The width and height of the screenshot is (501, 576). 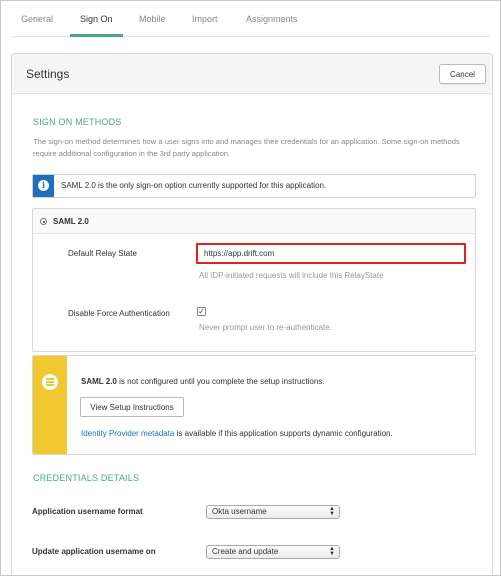 What do you see at coordinates (152, 25) in the screenshot?
I see `tab-mobile: Mobile` at bounding box center [152, 25].